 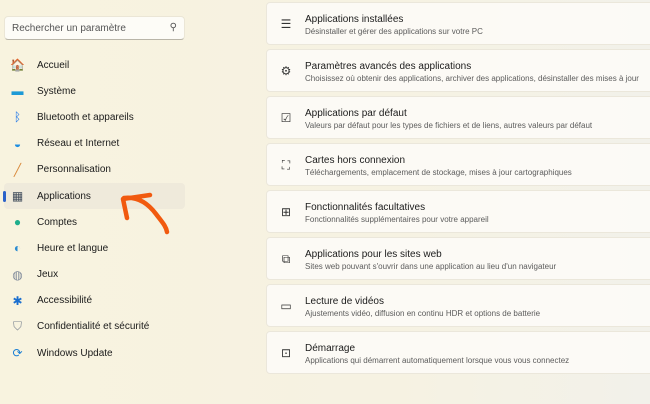 What do you see at coordinates (145, 213) in the screenshot?
I see `arrow-annotation-icon` at bounding box center [145, 213].